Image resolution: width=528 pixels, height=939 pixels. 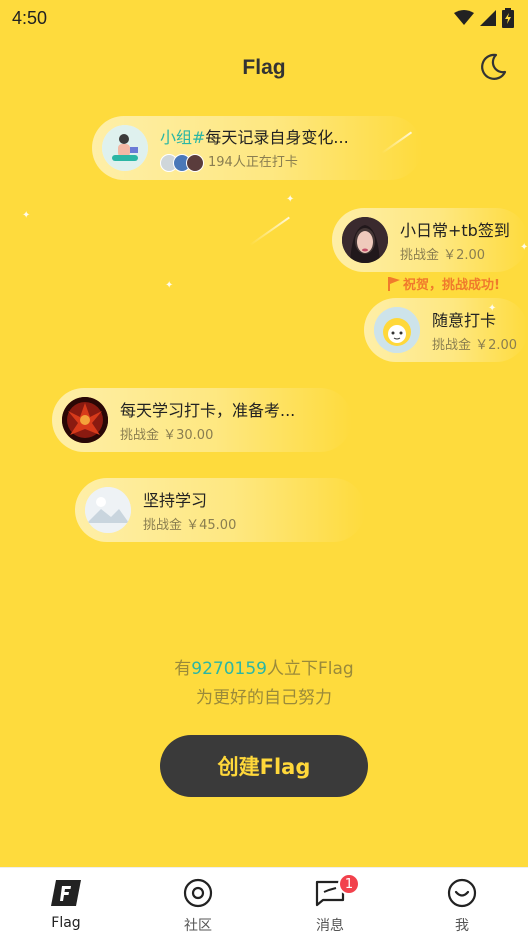 I want to click on flag-card-text: 小组#每天记录自身变化... 194人正在打卡, so click(x=254, y=148).